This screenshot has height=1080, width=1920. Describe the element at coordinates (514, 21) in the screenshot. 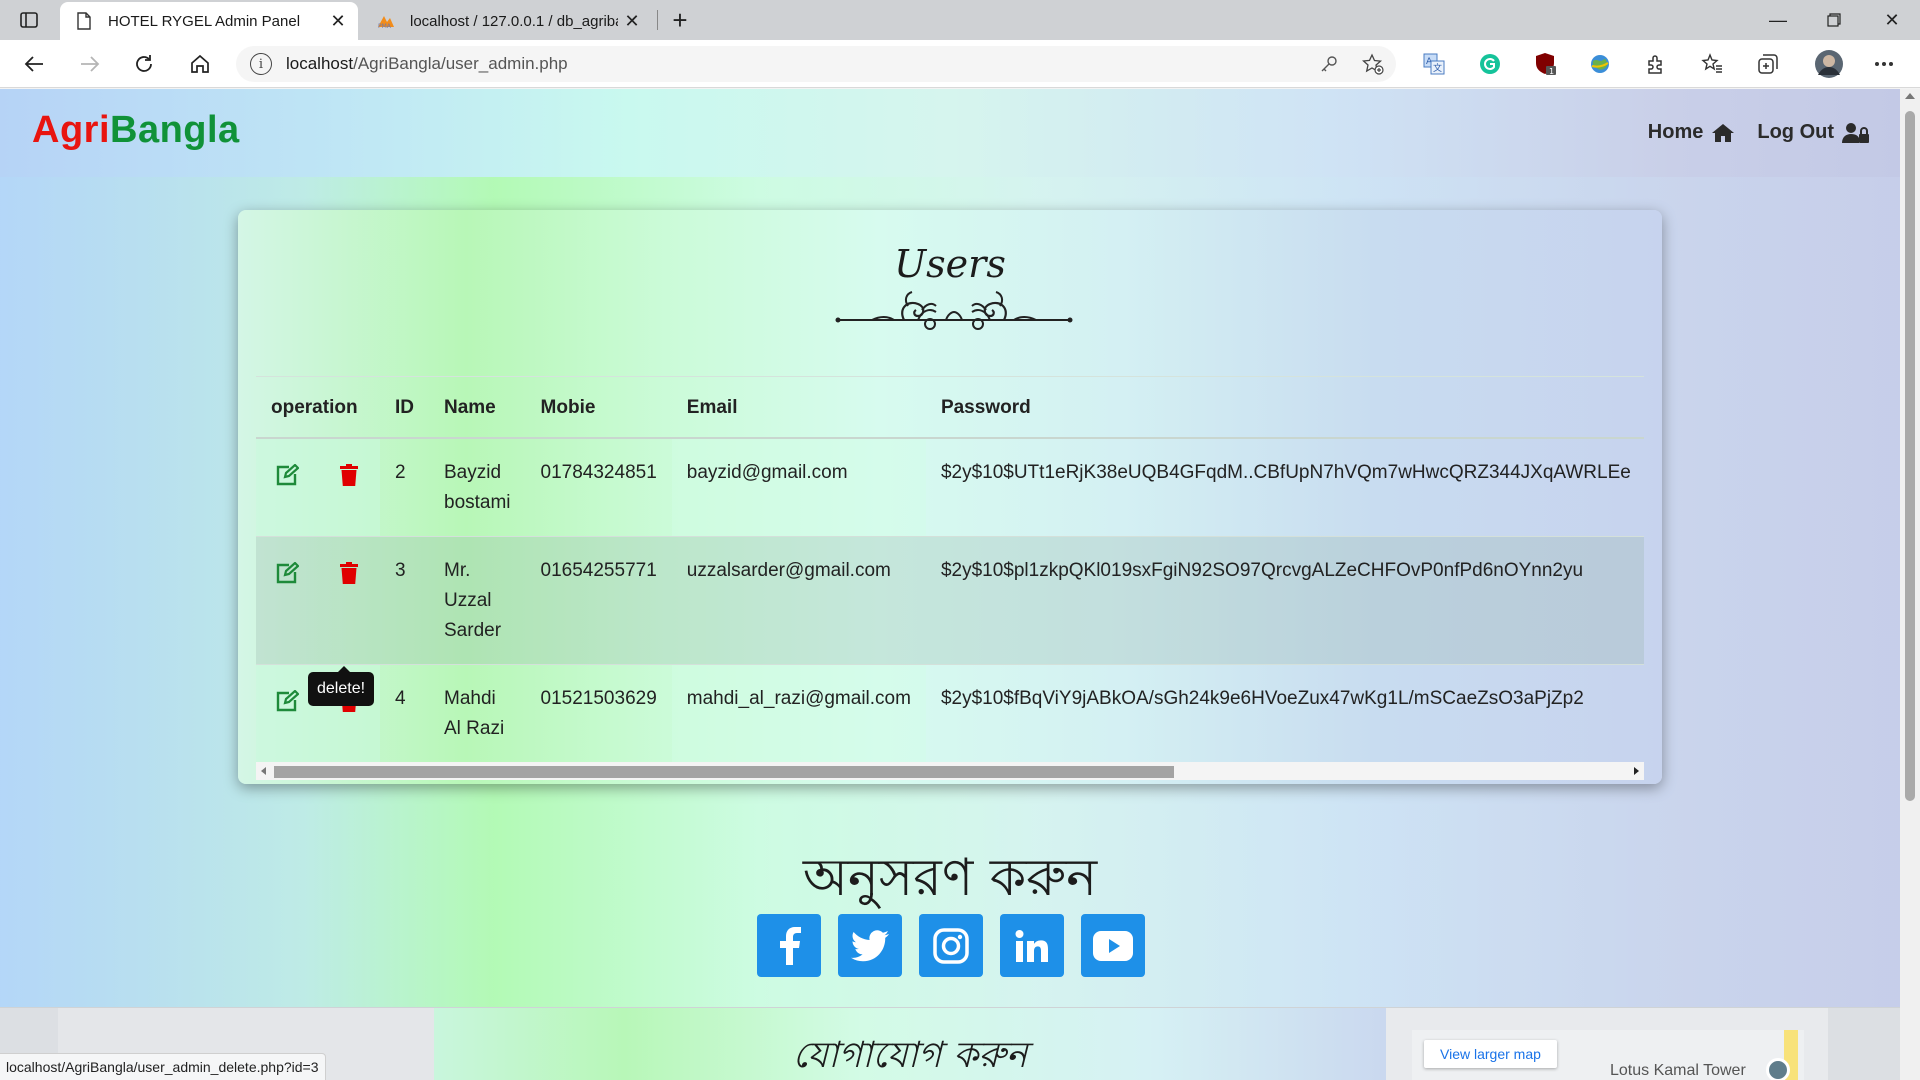

I see `tab-title: localhost / 127.0.0.1 / db_agriban` at that location.